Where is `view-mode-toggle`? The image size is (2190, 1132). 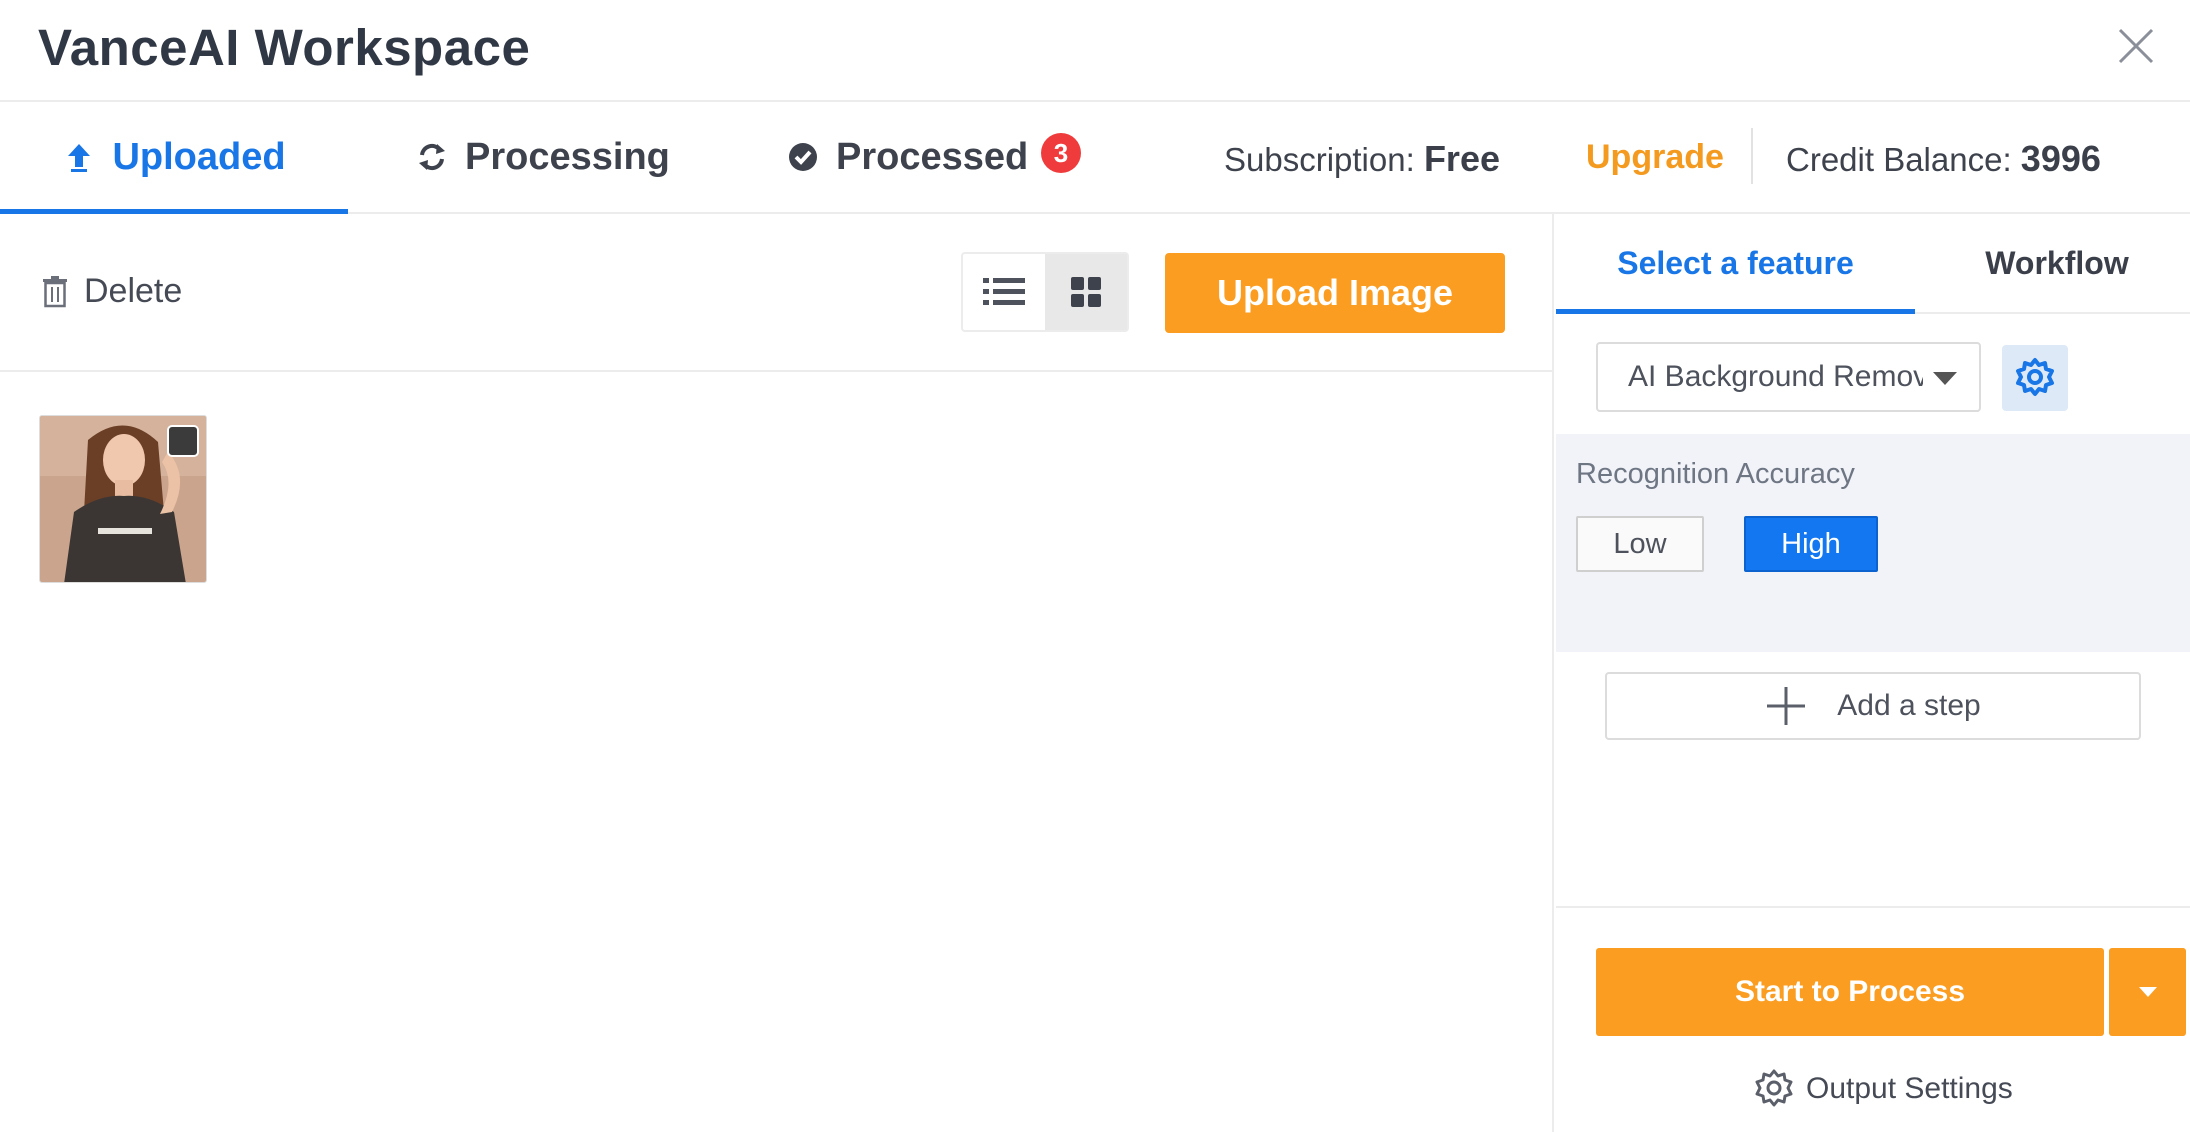
view-mode-toggle is located at coordinates (1045, 292).